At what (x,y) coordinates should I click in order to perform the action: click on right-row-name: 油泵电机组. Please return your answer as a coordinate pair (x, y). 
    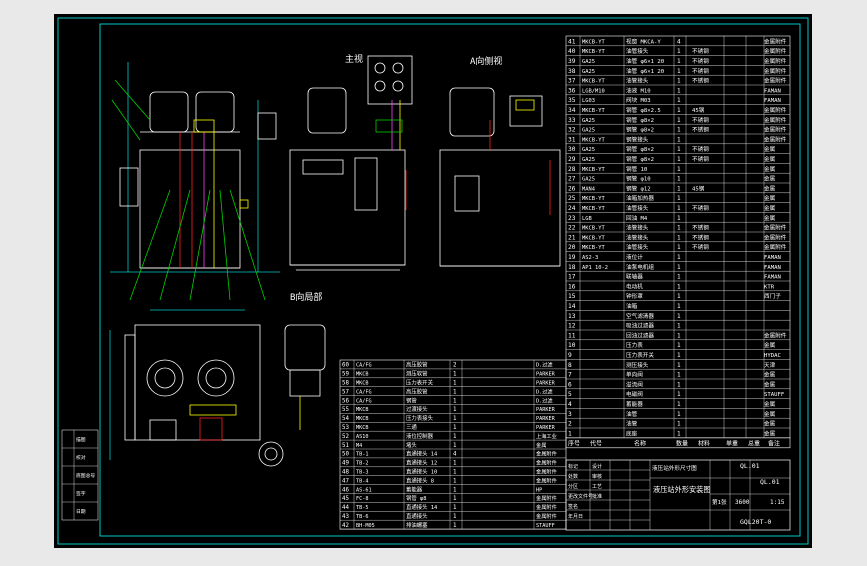
    Looking at the image, I should click on (640, 267).